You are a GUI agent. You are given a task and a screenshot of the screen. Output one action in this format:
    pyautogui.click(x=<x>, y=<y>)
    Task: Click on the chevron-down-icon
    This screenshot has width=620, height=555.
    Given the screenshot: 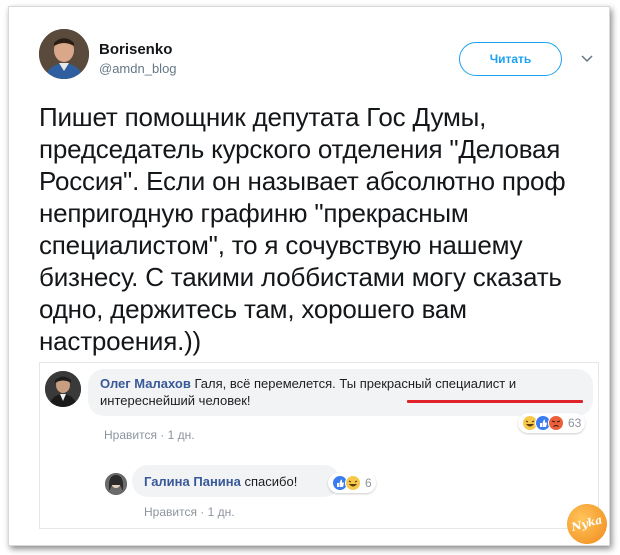 What is the action you would take?
    pyautogui.click(x=587, y=59)
    